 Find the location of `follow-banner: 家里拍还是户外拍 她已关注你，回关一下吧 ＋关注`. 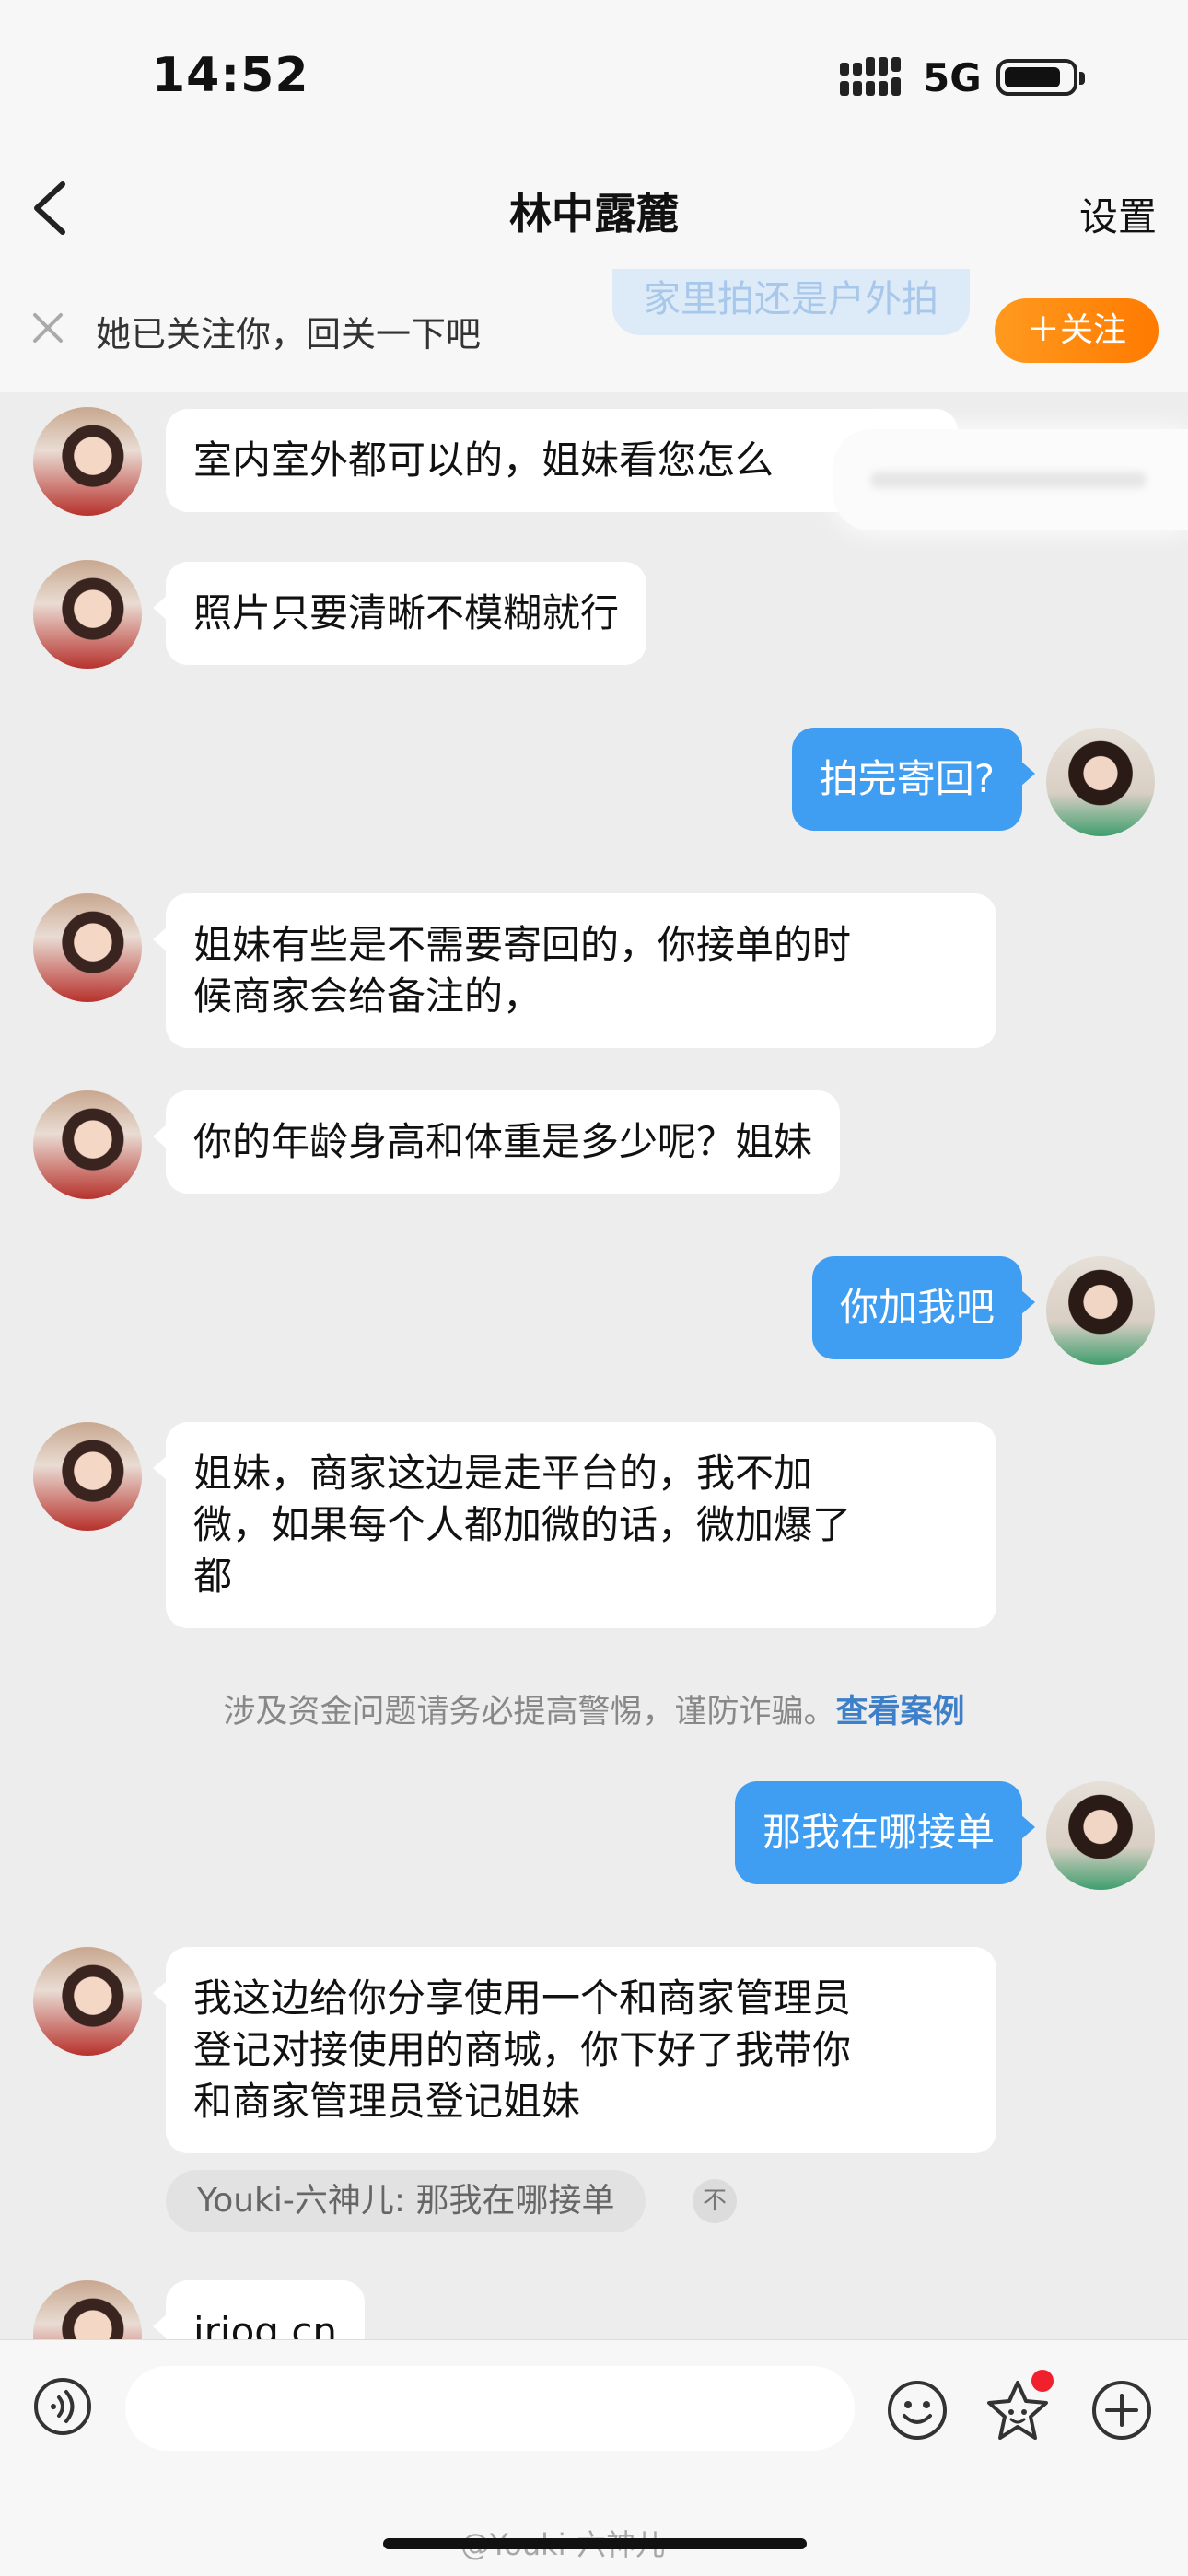

follow-banner: 家里拍还是户外拍 她已关注你，回关一下吧 ＋关注 is located at coordinates (594, 330).